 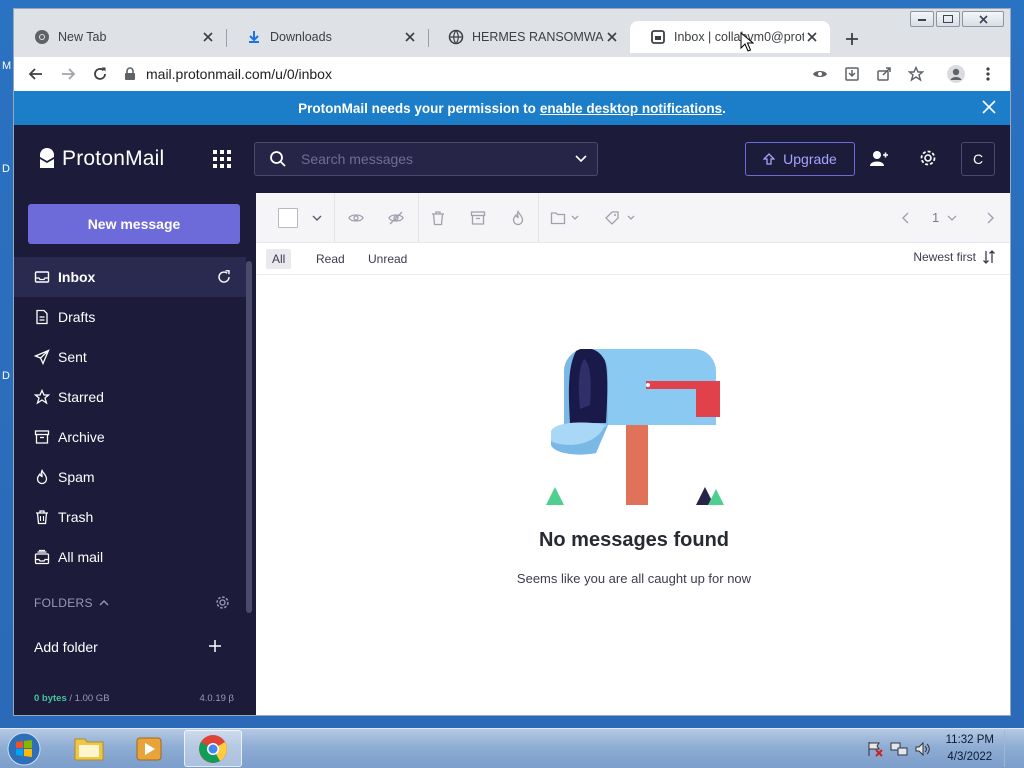 I want to click on add-folder-item: Add folder, so click(x=130, y=647).